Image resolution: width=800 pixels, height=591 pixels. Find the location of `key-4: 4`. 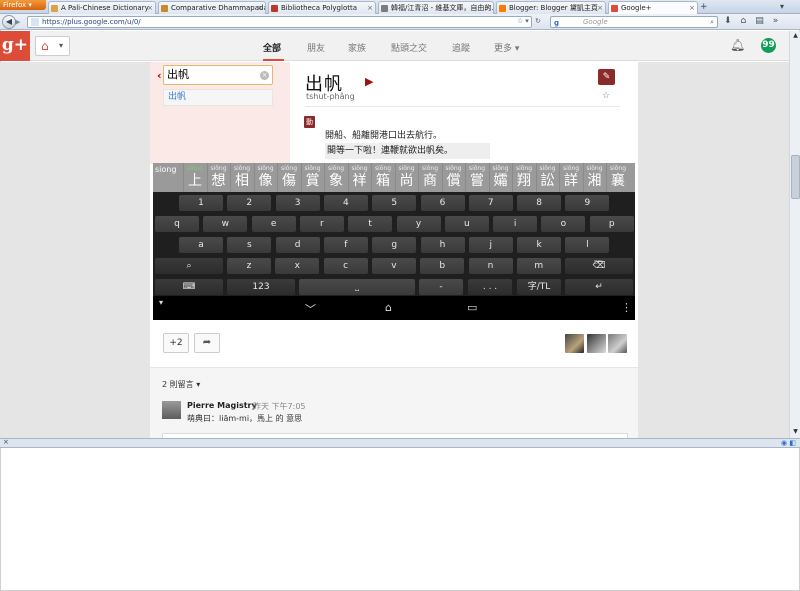

key-4: 4 is located at coordinates (345, 203).